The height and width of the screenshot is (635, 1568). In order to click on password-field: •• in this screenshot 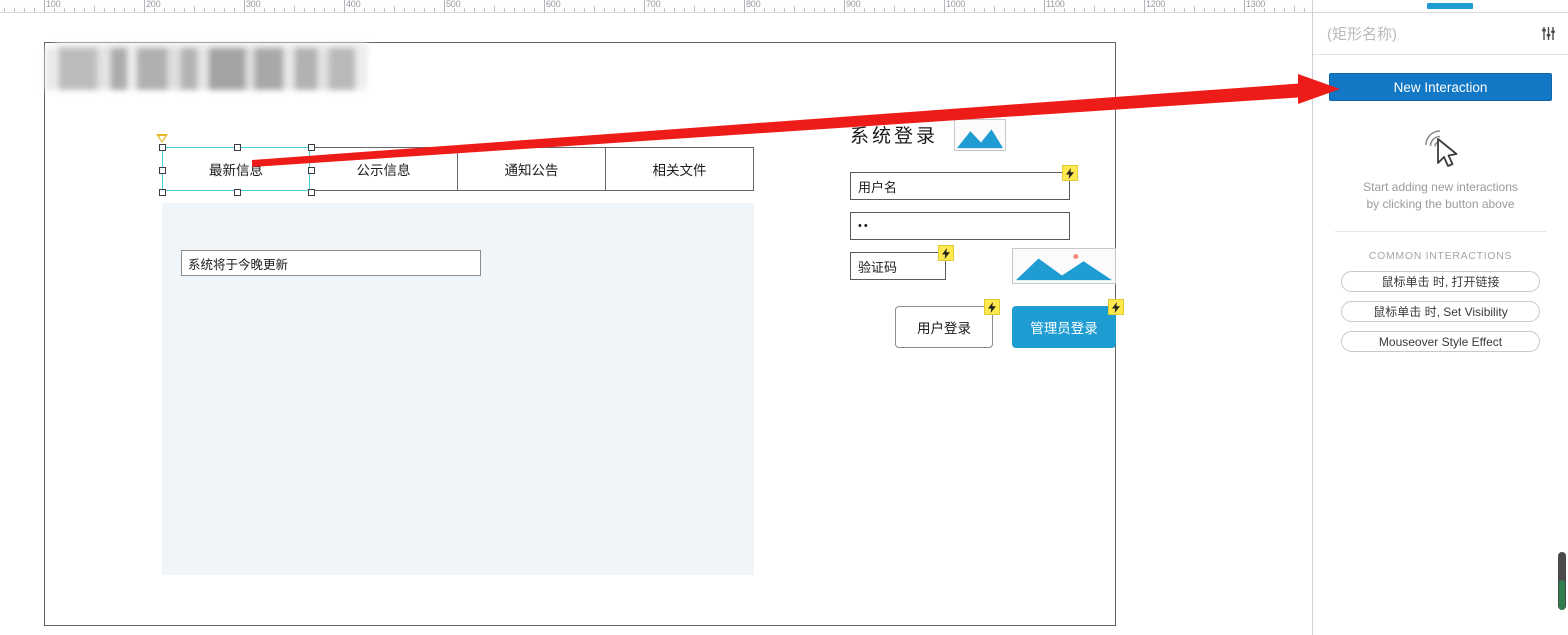, I will do `click(960, 226)`.